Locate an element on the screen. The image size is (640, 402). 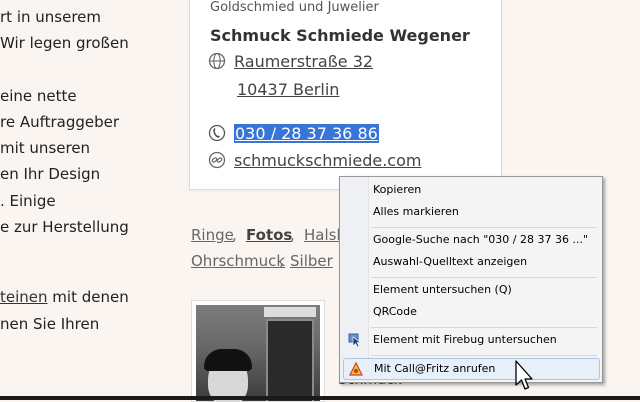
tag-ohrschmuck: Ohrschmuck is located at coordinates (238, 261).